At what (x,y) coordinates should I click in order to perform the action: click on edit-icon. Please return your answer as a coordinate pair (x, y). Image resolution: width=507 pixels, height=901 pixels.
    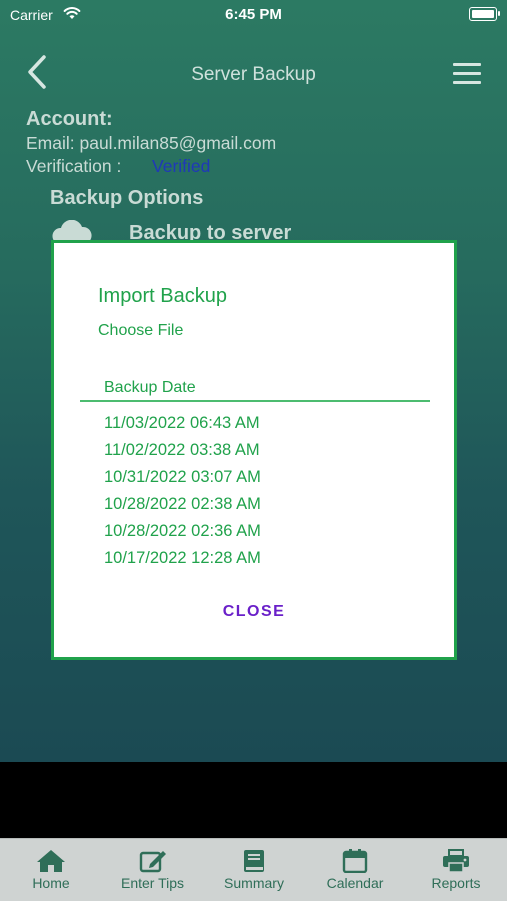
    Looking at the image, I should click on (152, 861).